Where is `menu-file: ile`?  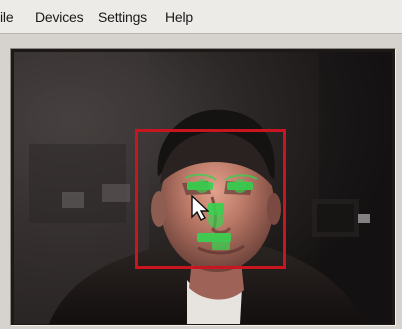
menu-file: ile is located at coordinates (7, 17).